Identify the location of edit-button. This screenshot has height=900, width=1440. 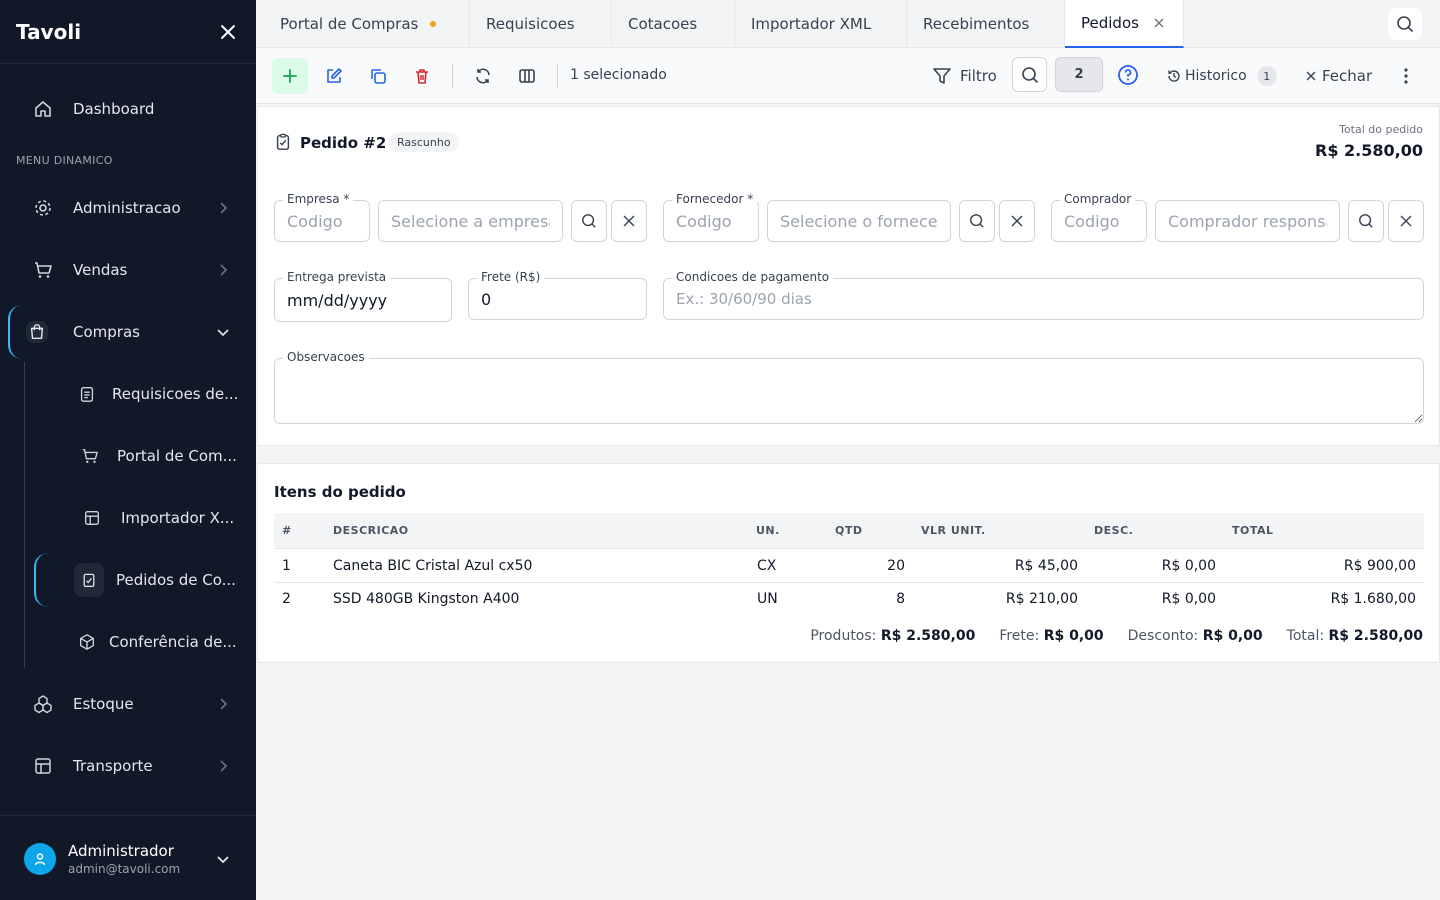
(334, 76).